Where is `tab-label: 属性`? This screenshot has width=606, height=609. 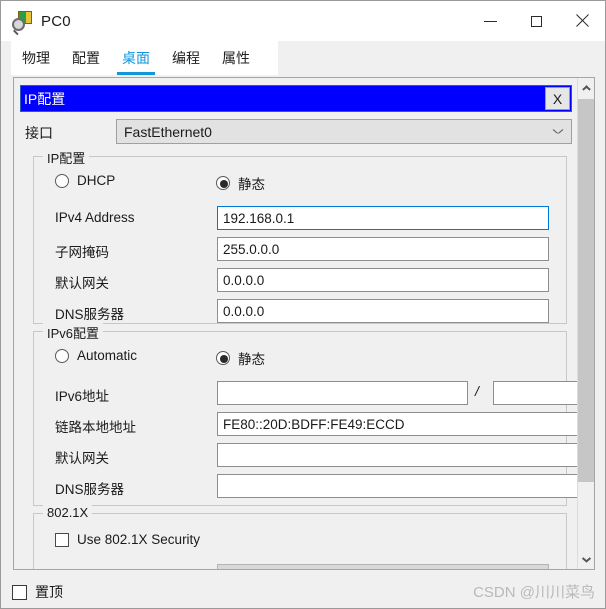
tab-label: 属性 is located at coordinates (236, 58).